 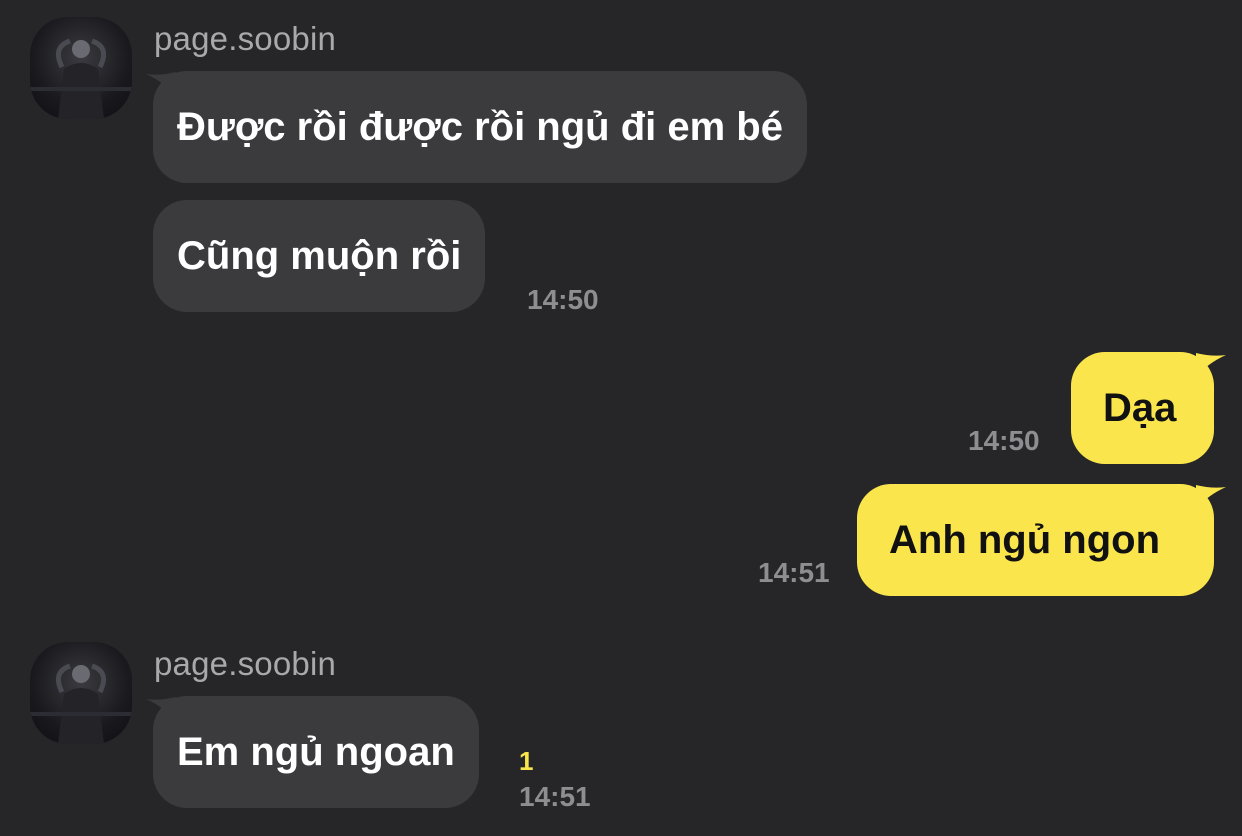 I want to click on message-bubble: Dạa, so click(x=1142, y=408).